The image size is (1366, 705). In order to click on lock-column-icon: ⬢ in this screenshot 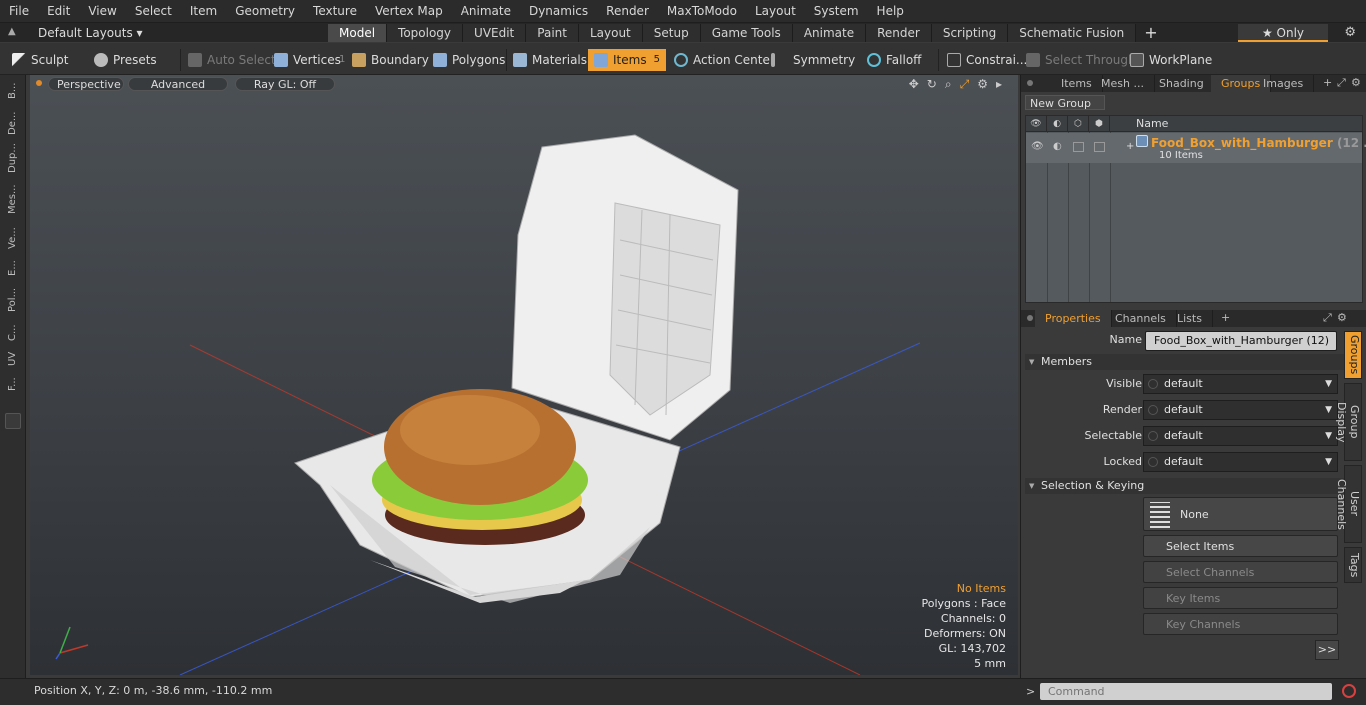, I will do `click(1099, 123)`.